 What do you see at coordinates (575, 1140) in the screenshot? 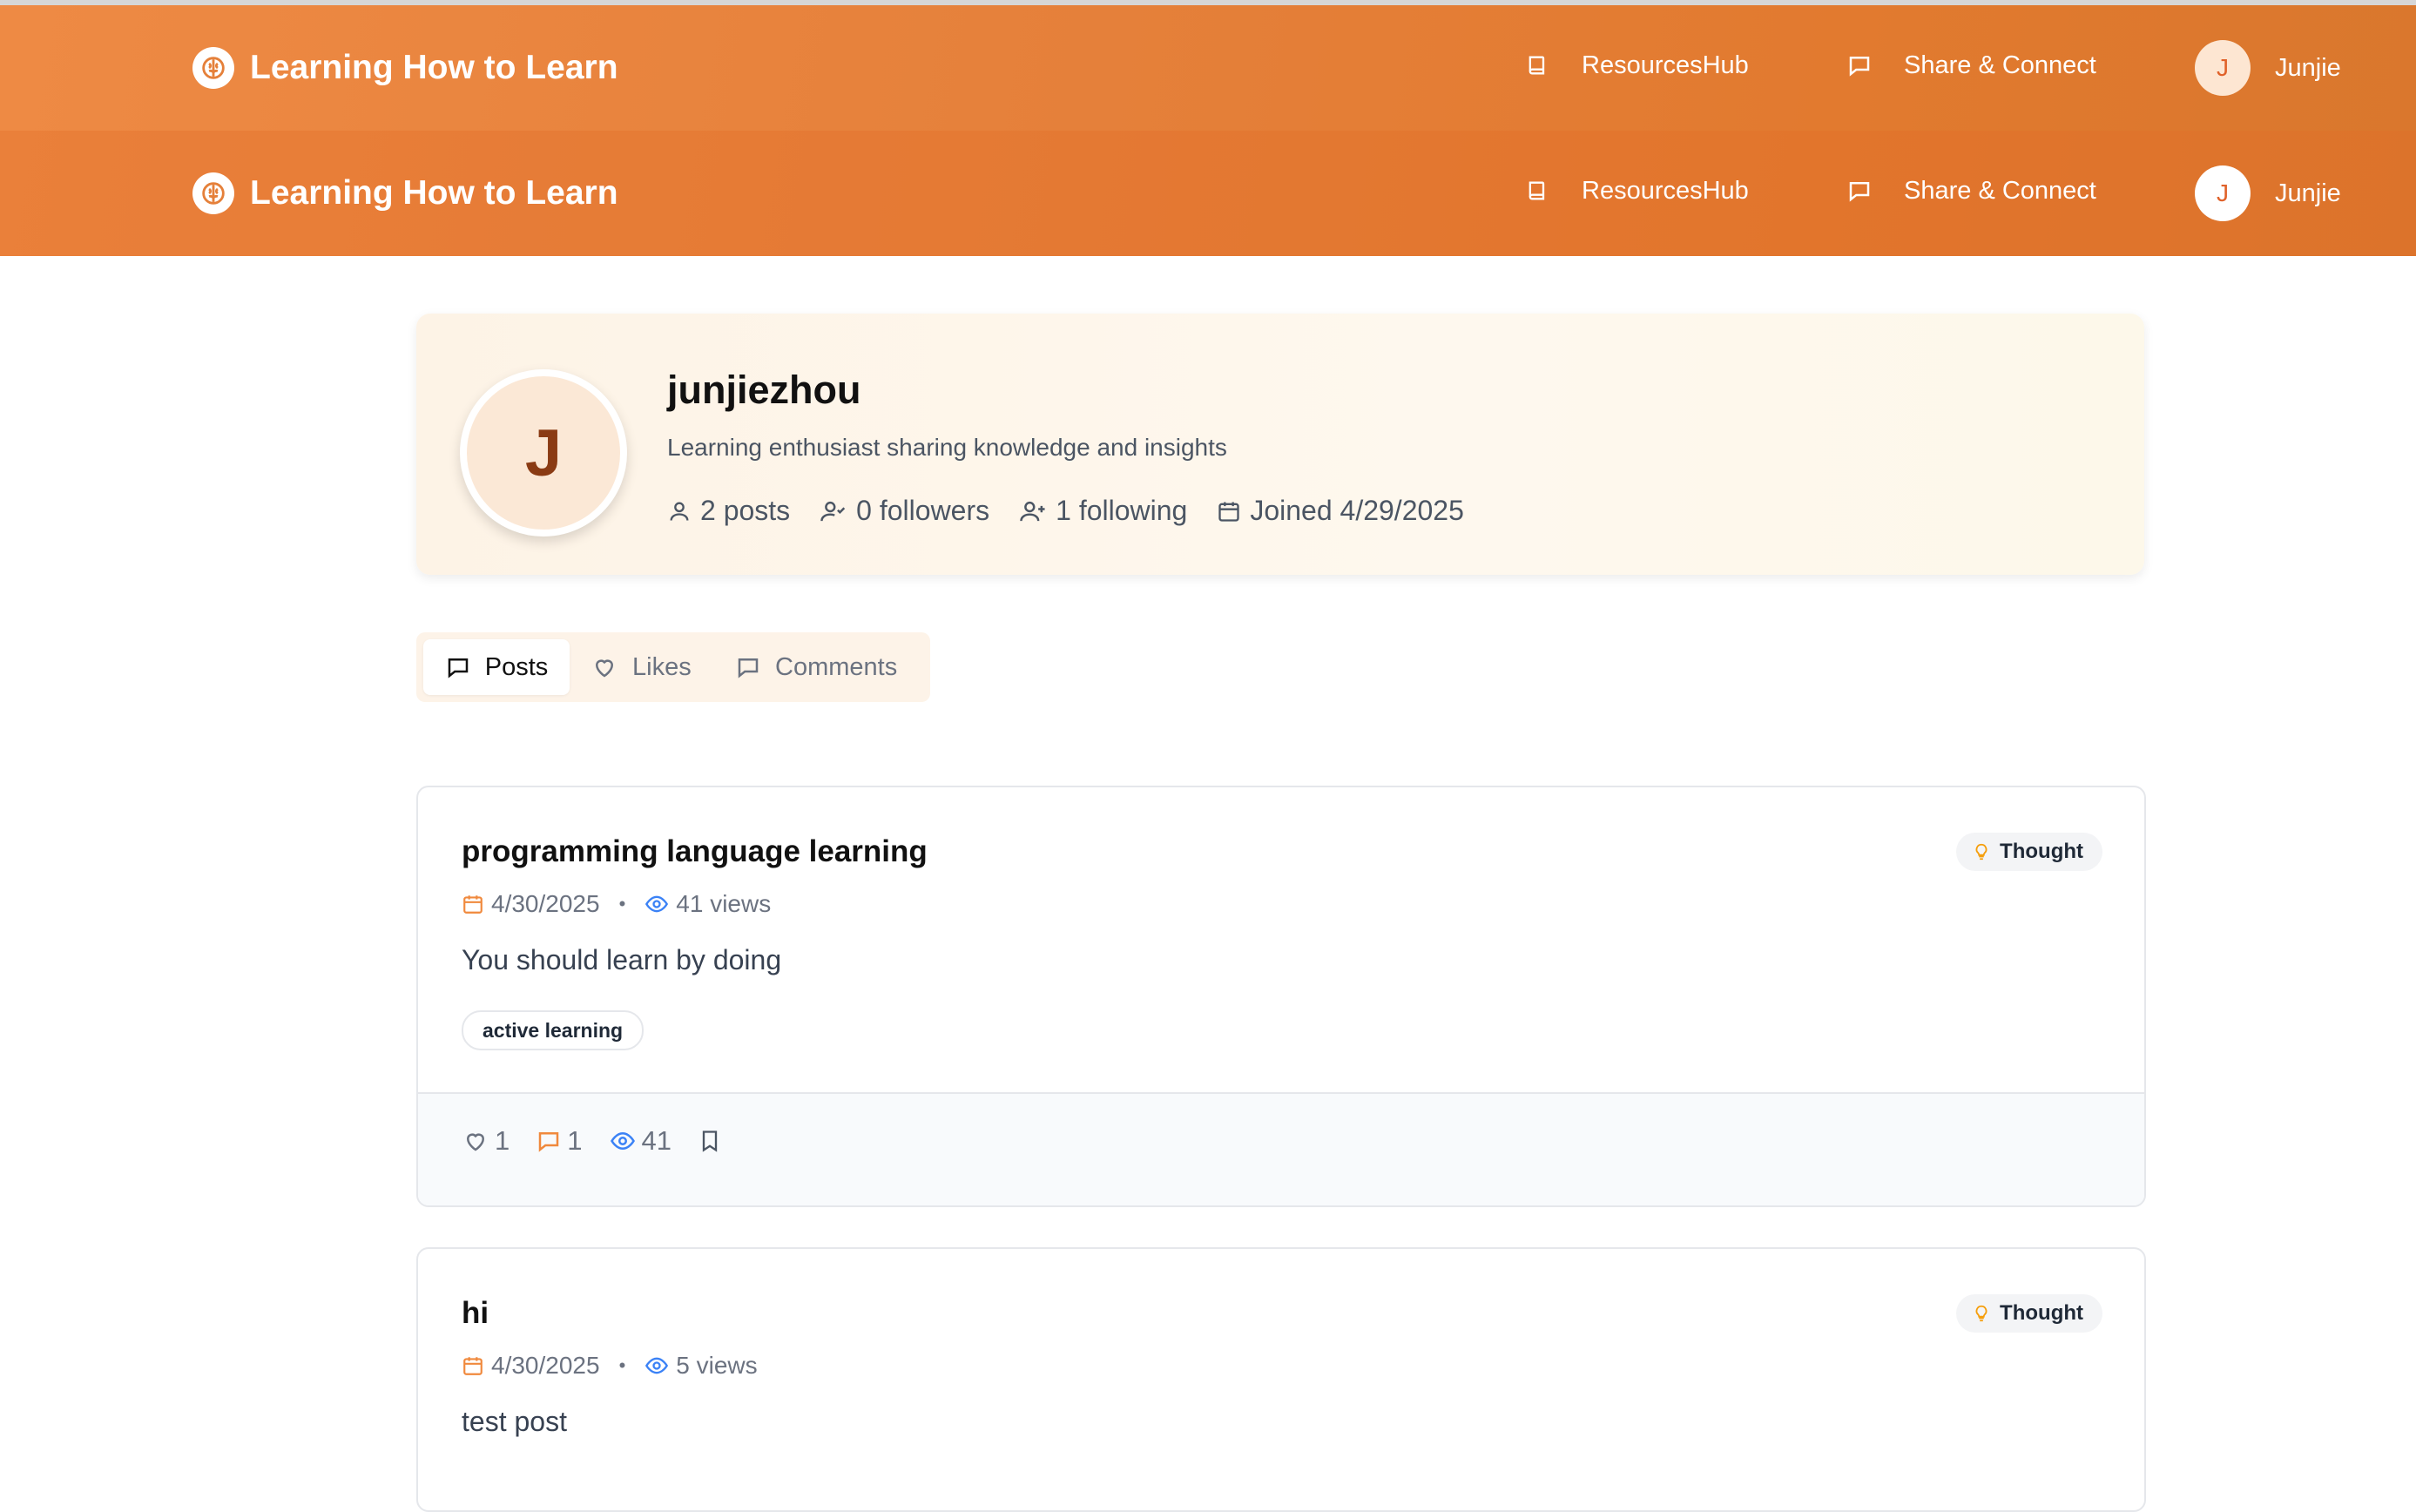
I see `comment-count: 1` at bounding box center [575, 1140].